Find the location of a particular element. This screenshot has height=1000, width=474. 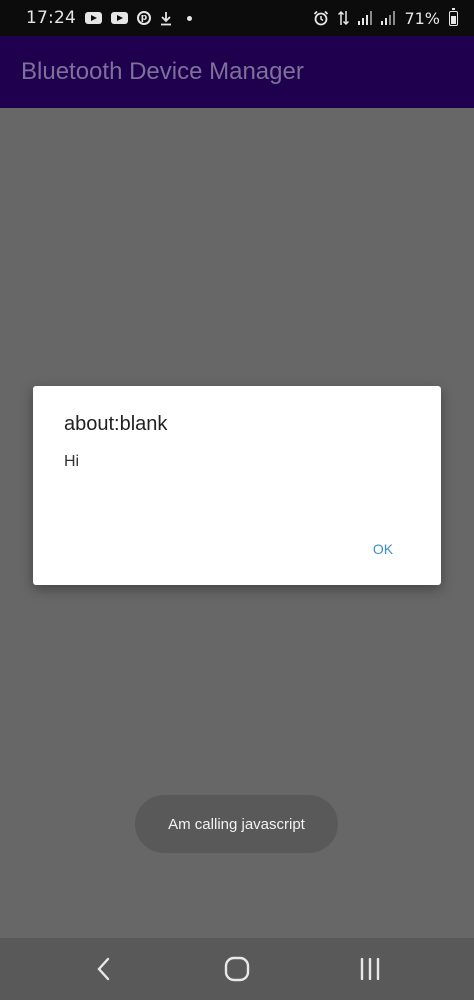

pinterest-icon: p is located at coordinates (144, 18).